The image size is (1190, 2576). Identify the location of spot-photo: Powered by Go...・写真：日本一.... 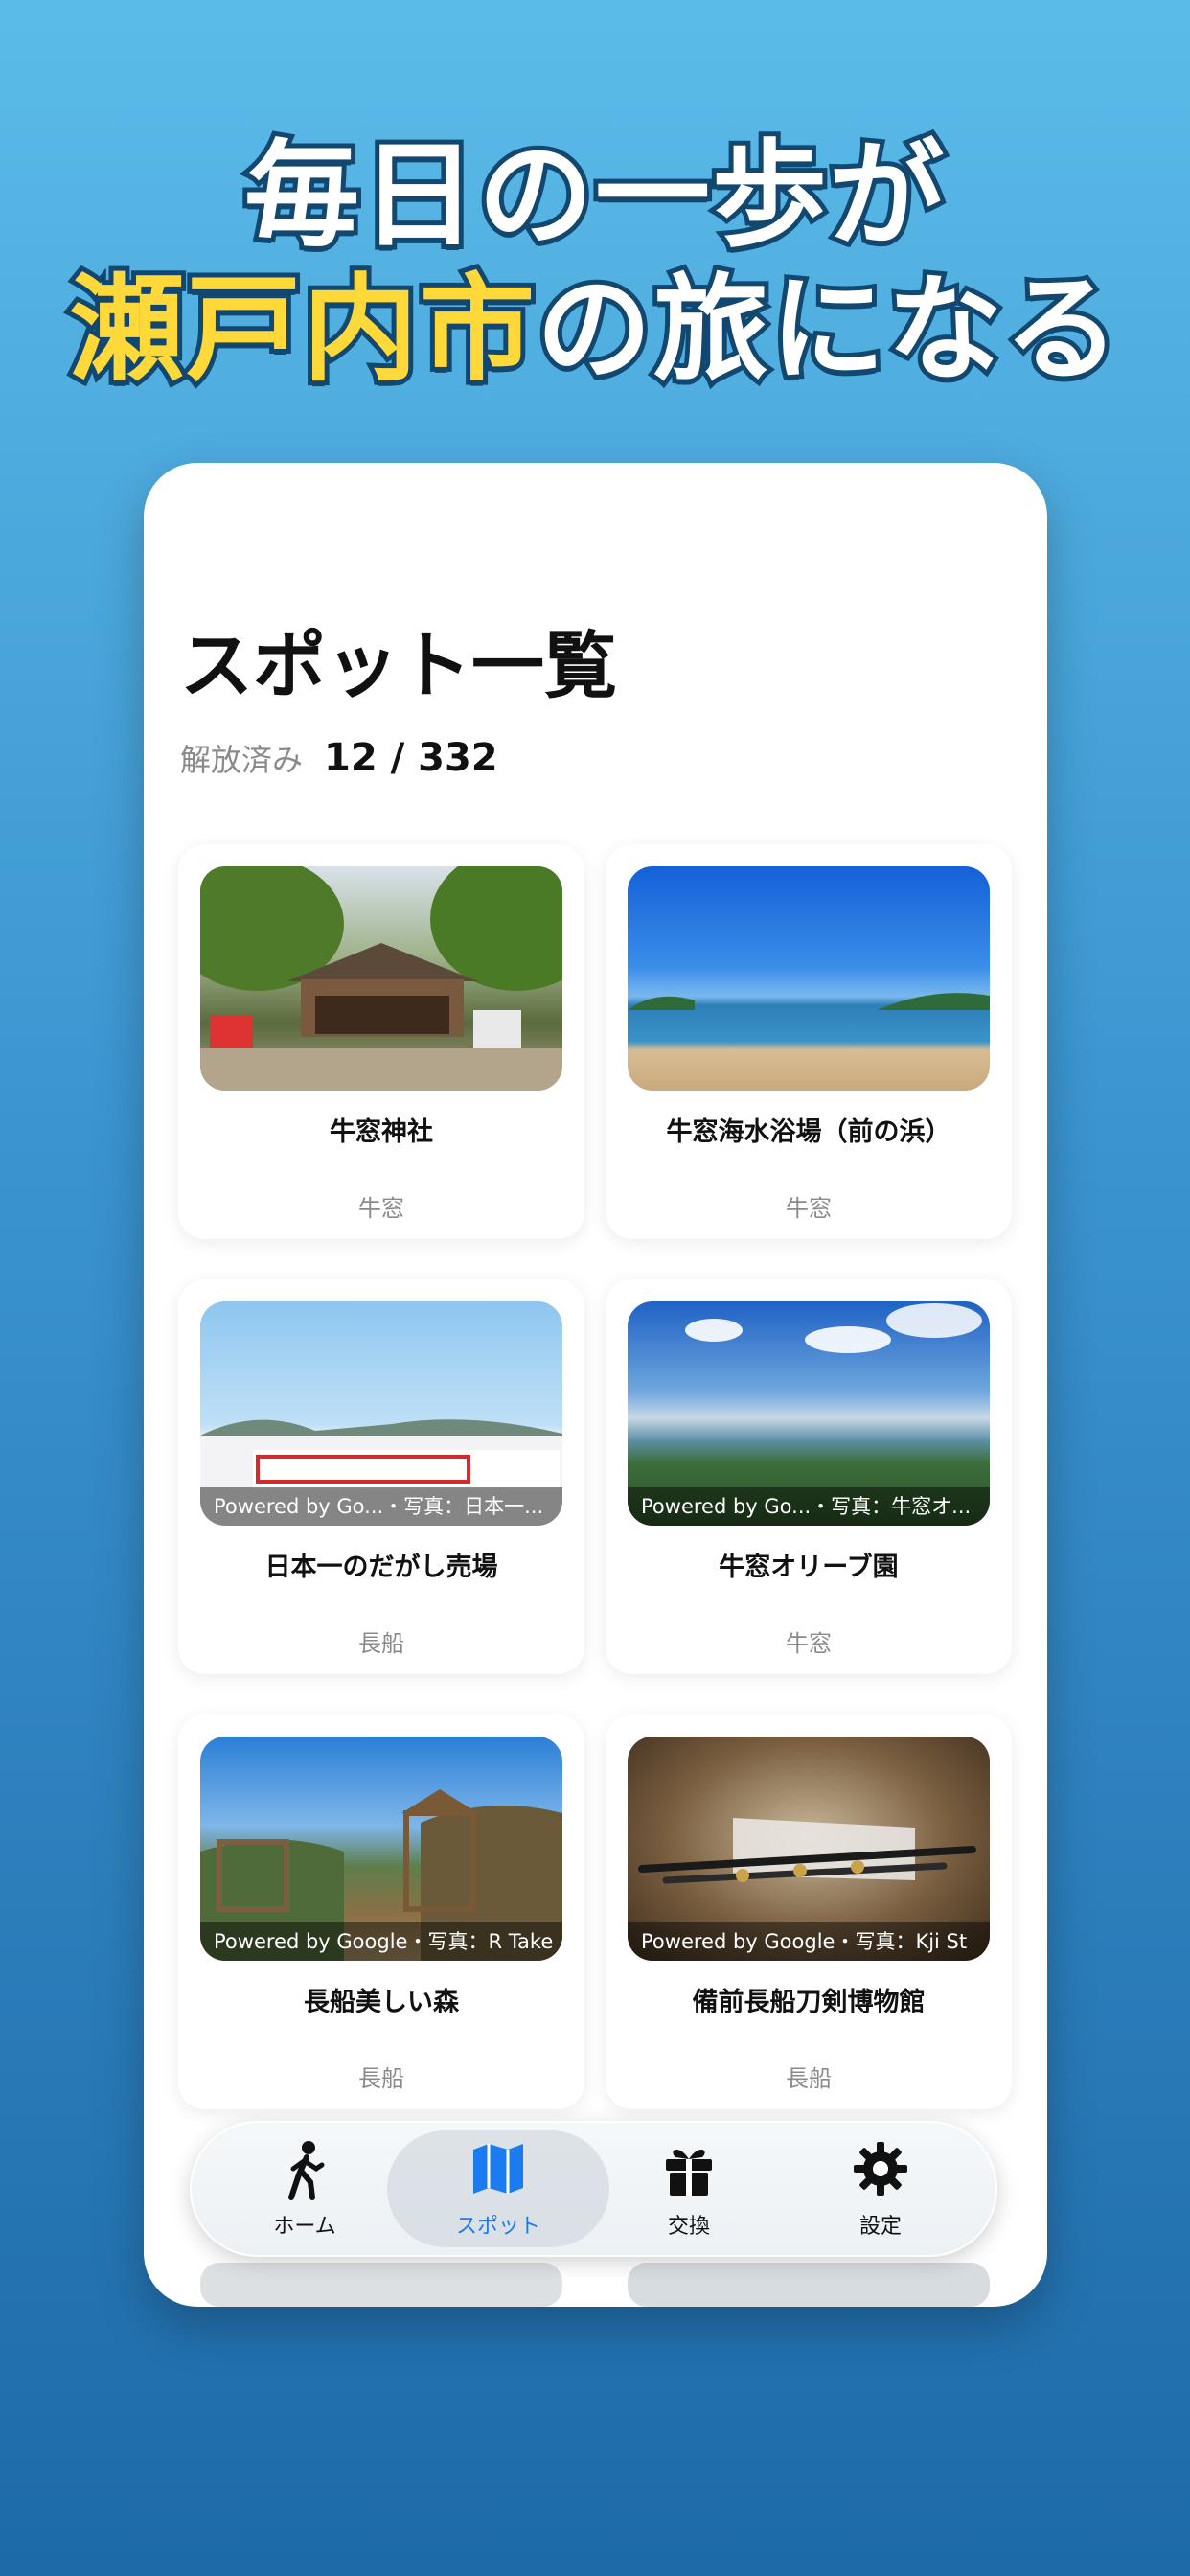
(381, 1413).